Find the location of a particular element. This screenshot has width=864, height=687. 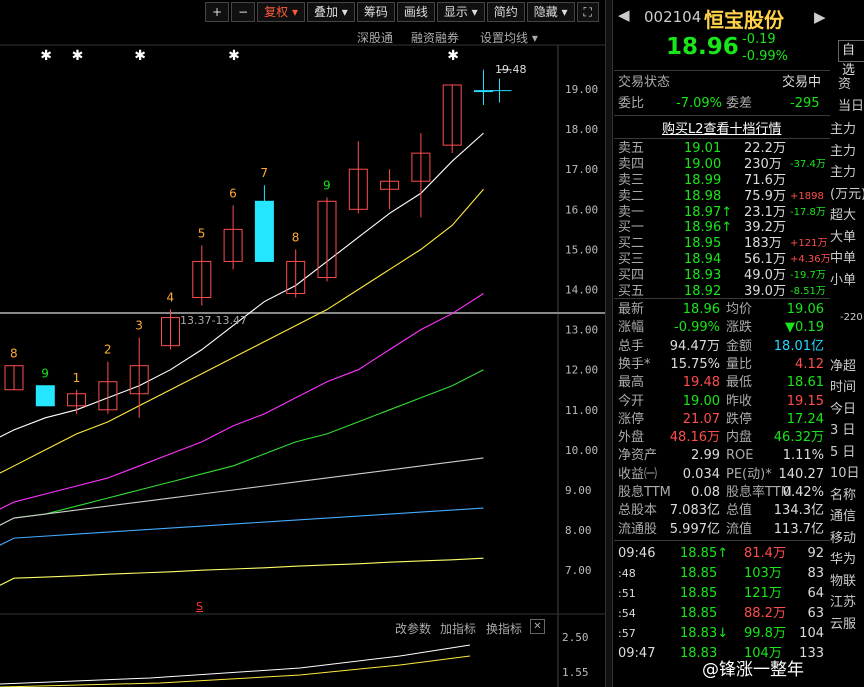

toolbar-button: 画线 is located at coordinates (415, 12).